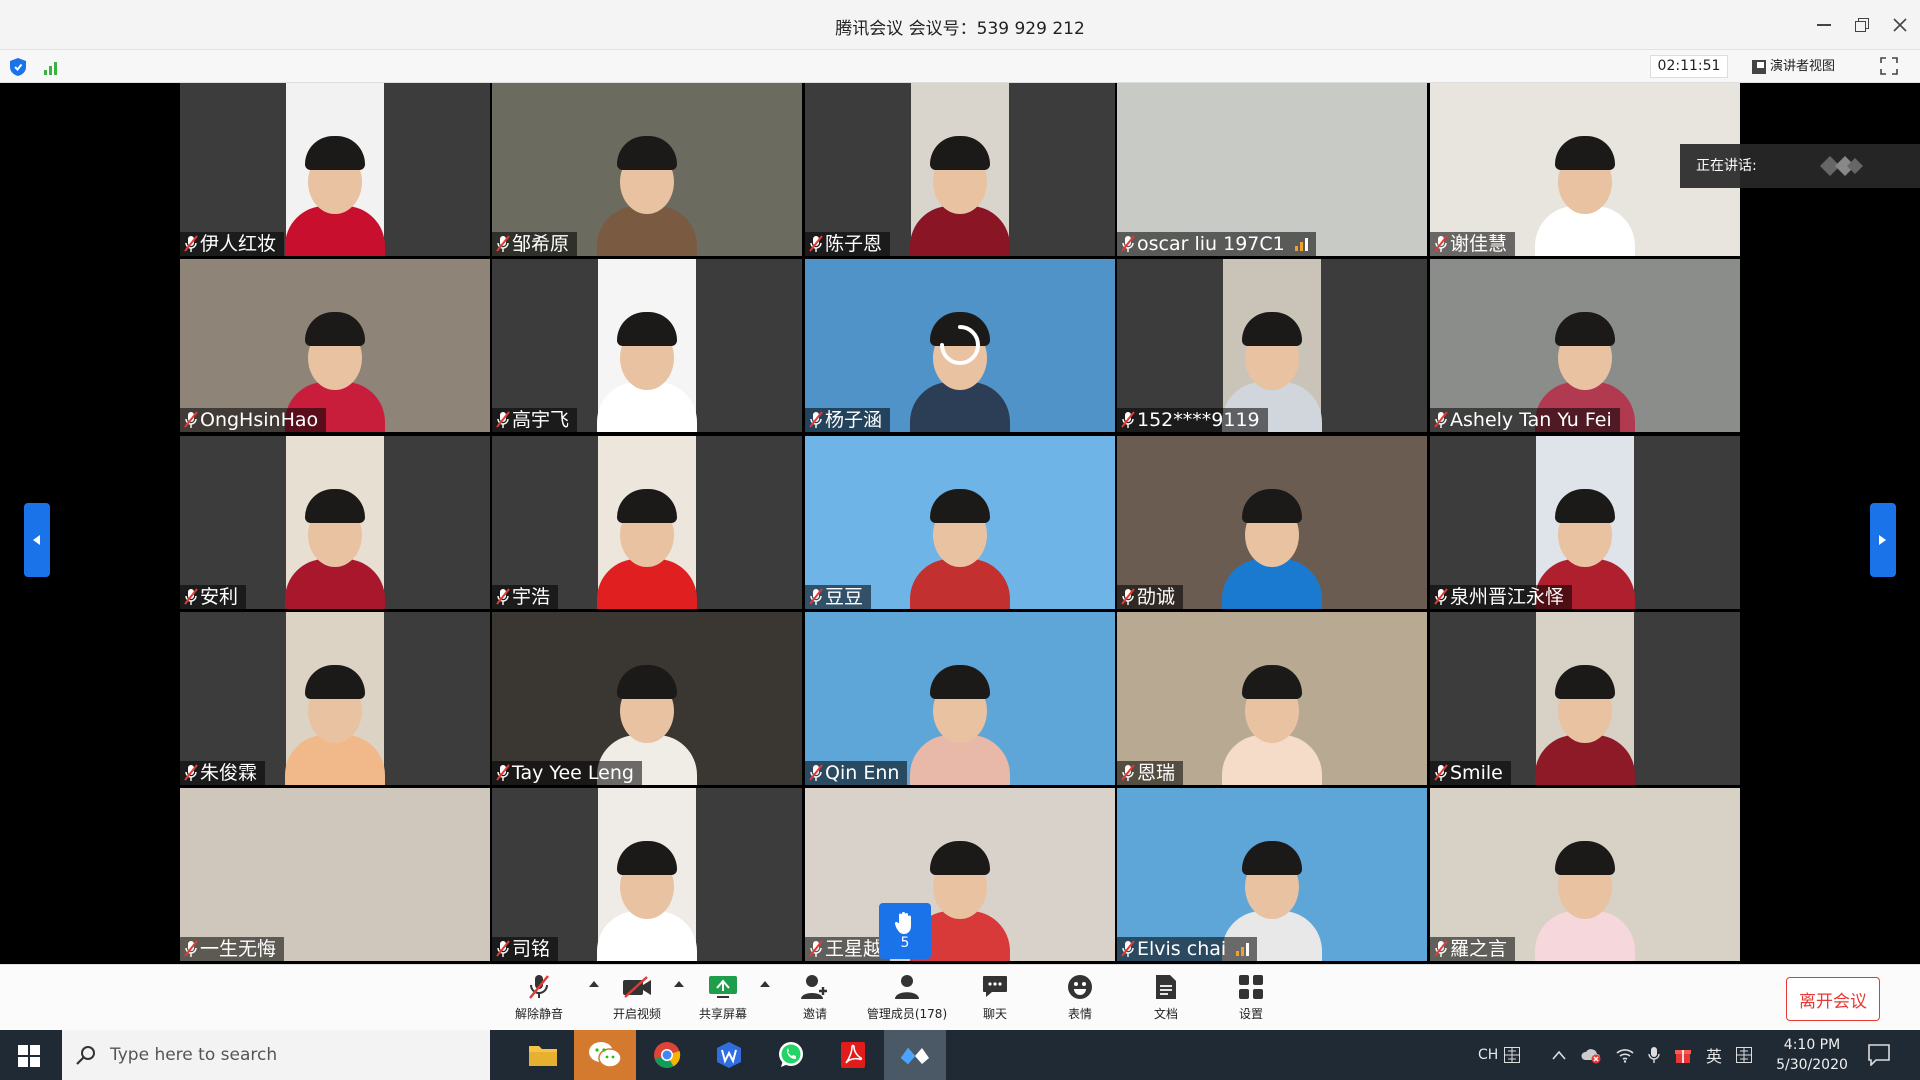  Describe the element at coordinates (905, 931) in the screenshot. I see `raised-hands-badge: 5` at that location.